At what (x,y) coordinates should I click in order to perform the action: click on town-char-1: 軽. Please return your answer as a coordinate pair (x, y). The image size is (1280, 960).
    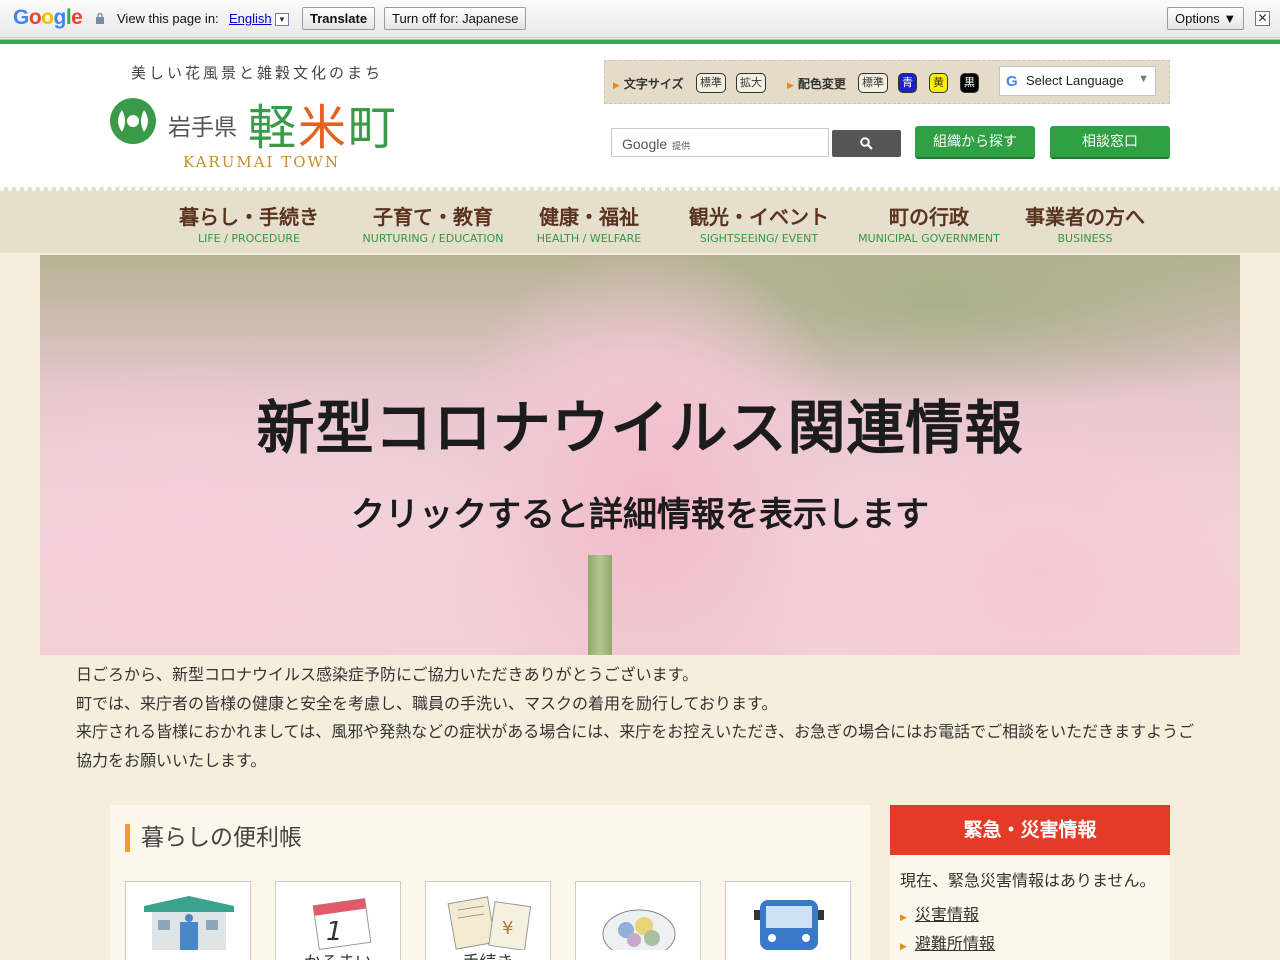
    Looking at the image, I should click on (273, 128).